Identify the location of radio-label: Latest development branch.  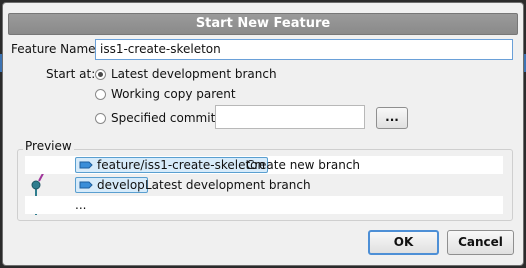
(194, 74).